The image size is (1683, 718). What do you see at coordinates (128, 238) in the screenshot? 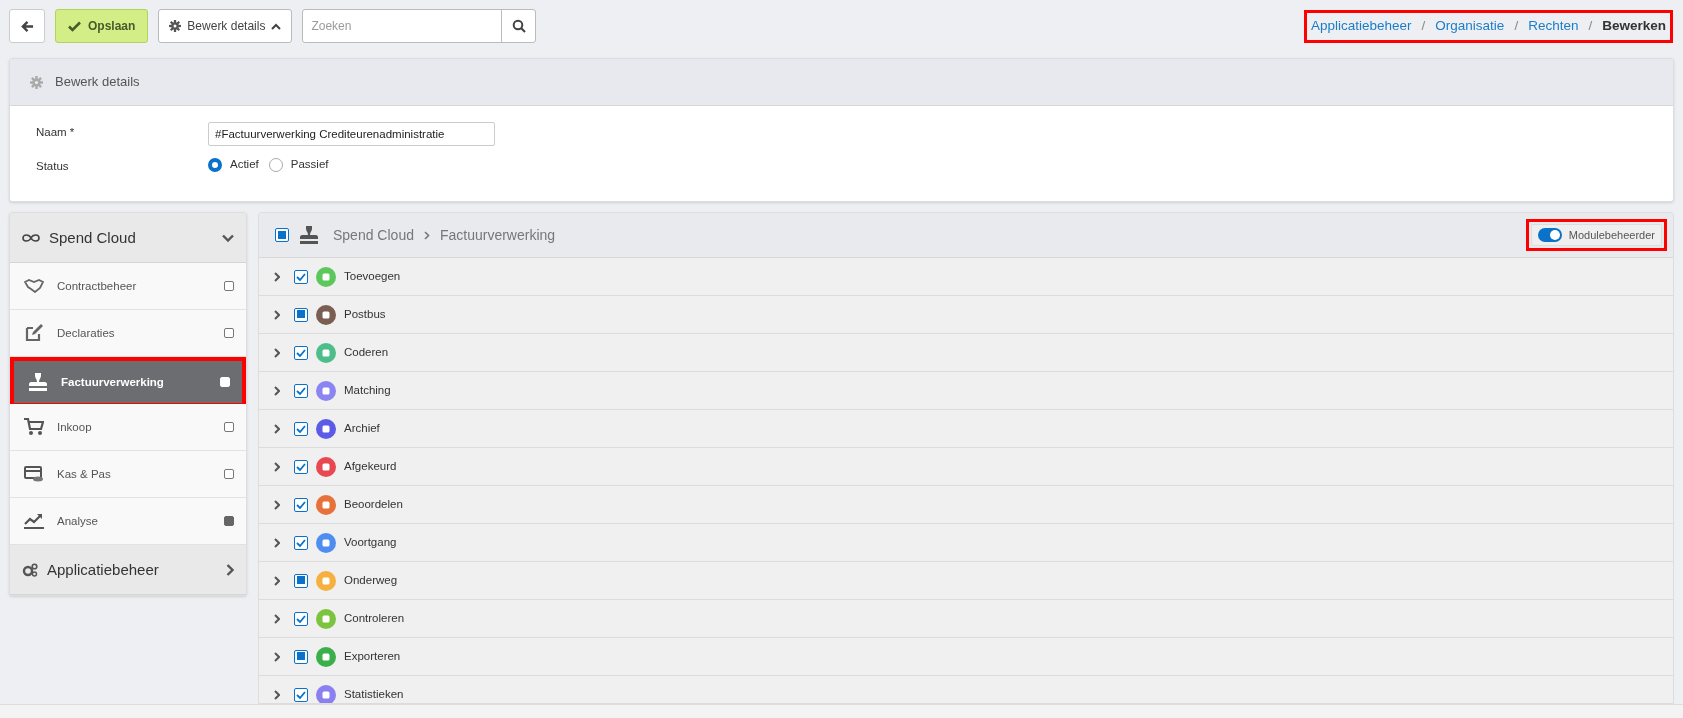
I see `sidebar-group-header: Spend Cloud` at bounding box center [128, 238].